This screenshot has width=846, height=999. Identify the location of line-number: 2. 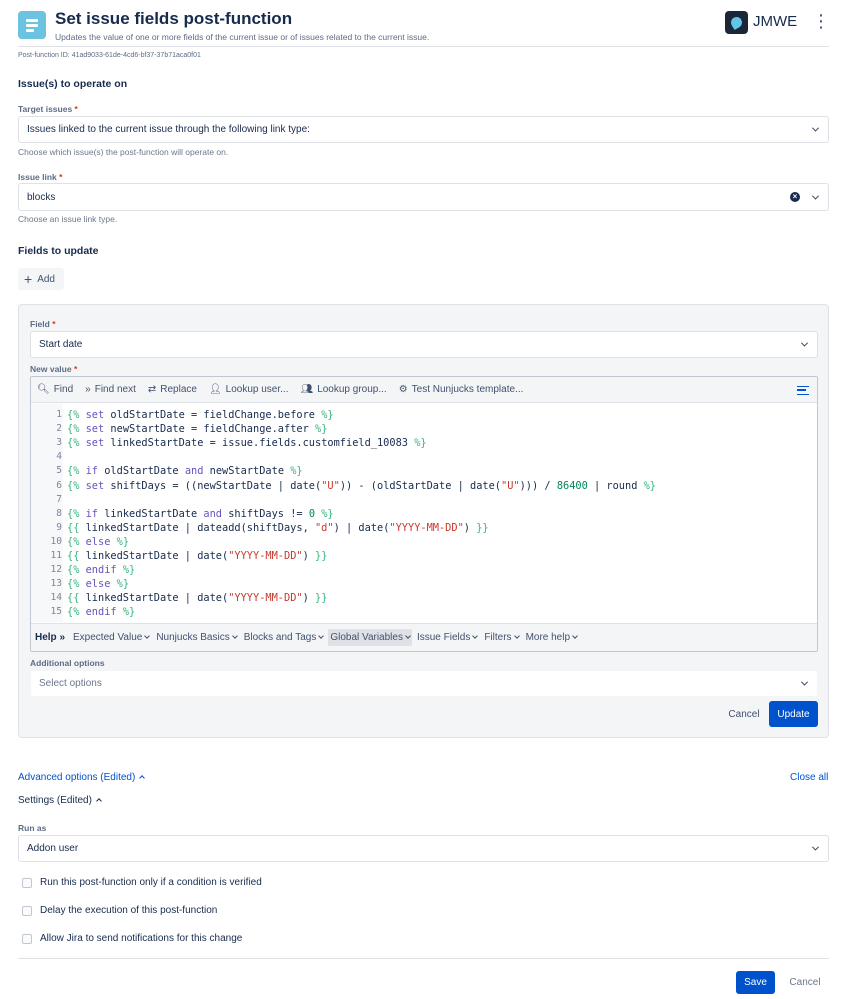
(59, 429).